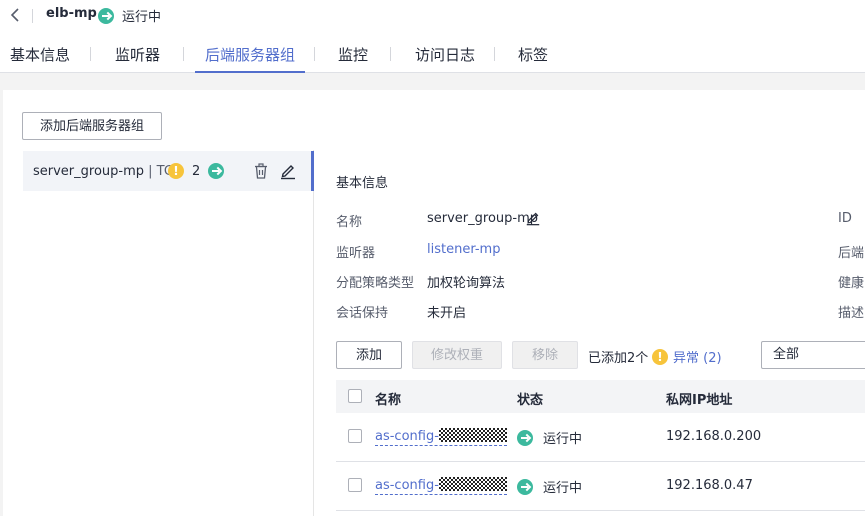 Image resolution: width=865 pixels, height=516 pixels. What do you see at coordinates (530, 400) in the screenshot?
I see `column-header-status: 状态` at bounding box center [530, 400].